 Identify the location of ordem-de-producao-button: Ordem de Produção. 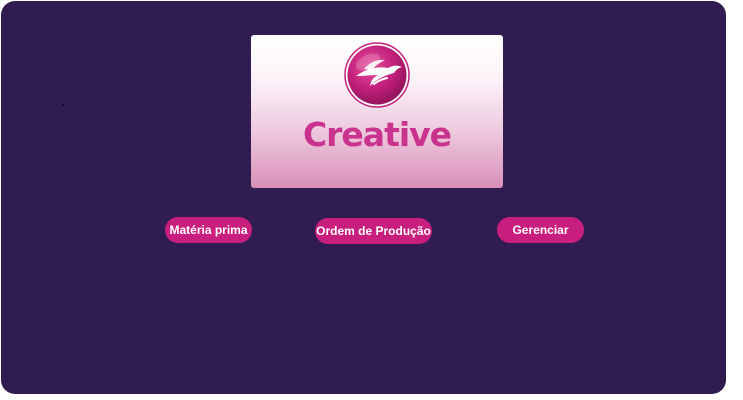
(373, 231).